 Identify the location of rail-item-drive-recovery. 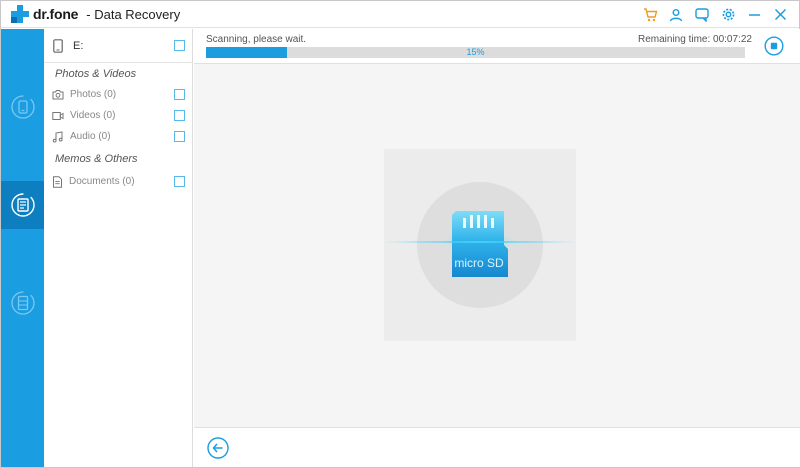
(22, 303).